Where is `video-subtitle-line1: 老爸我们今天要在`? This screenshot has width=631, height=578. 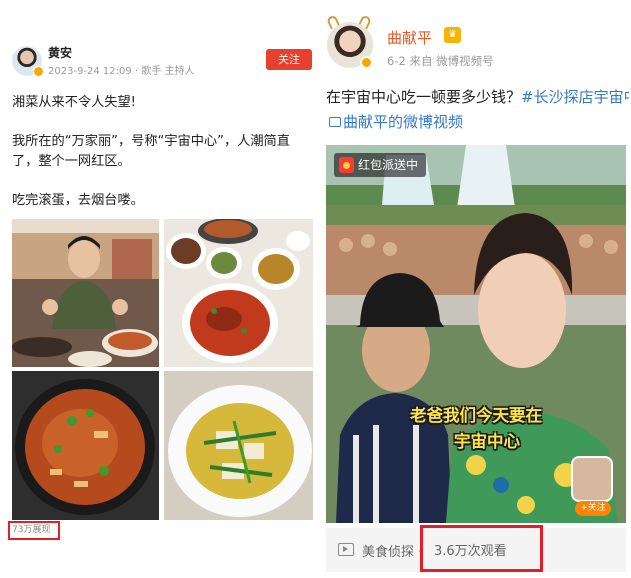 video-subtitle-line1: 老爸我们今天要在 is located at coordinates (476, 415).